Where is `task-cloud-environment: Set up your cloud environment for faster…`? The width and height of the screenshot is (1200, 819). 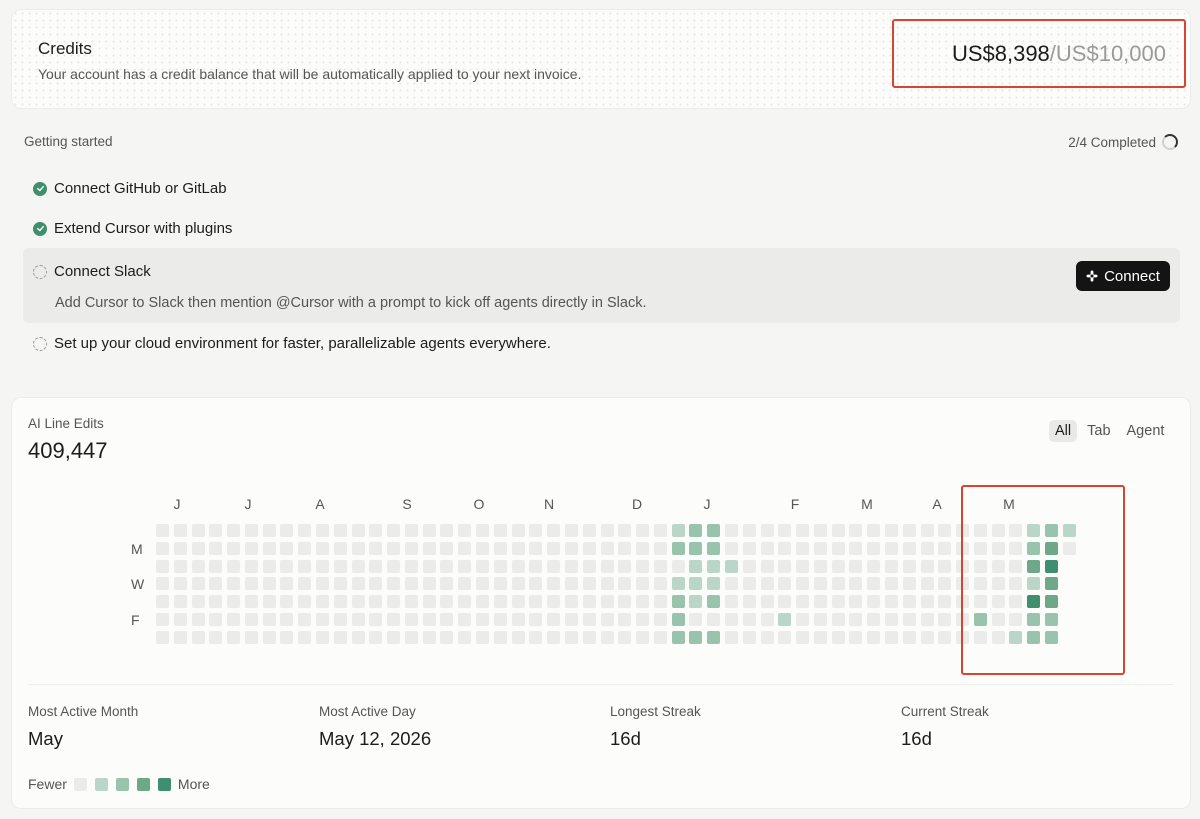 task-cloud-environment: Set up your cloud environment for faster… is located at coordinates (292, 343).